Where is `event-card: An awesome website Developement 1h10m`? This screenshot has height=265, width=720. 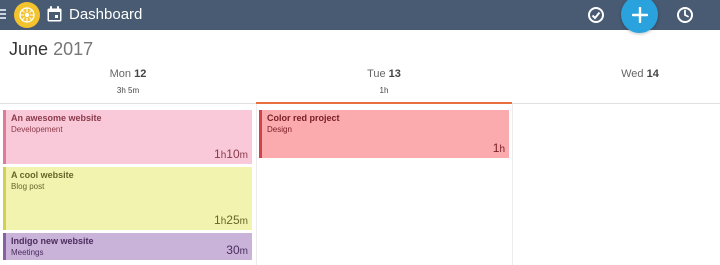 event-card: An awesome website Developement 1h10m is located at coordinates (127, 137).